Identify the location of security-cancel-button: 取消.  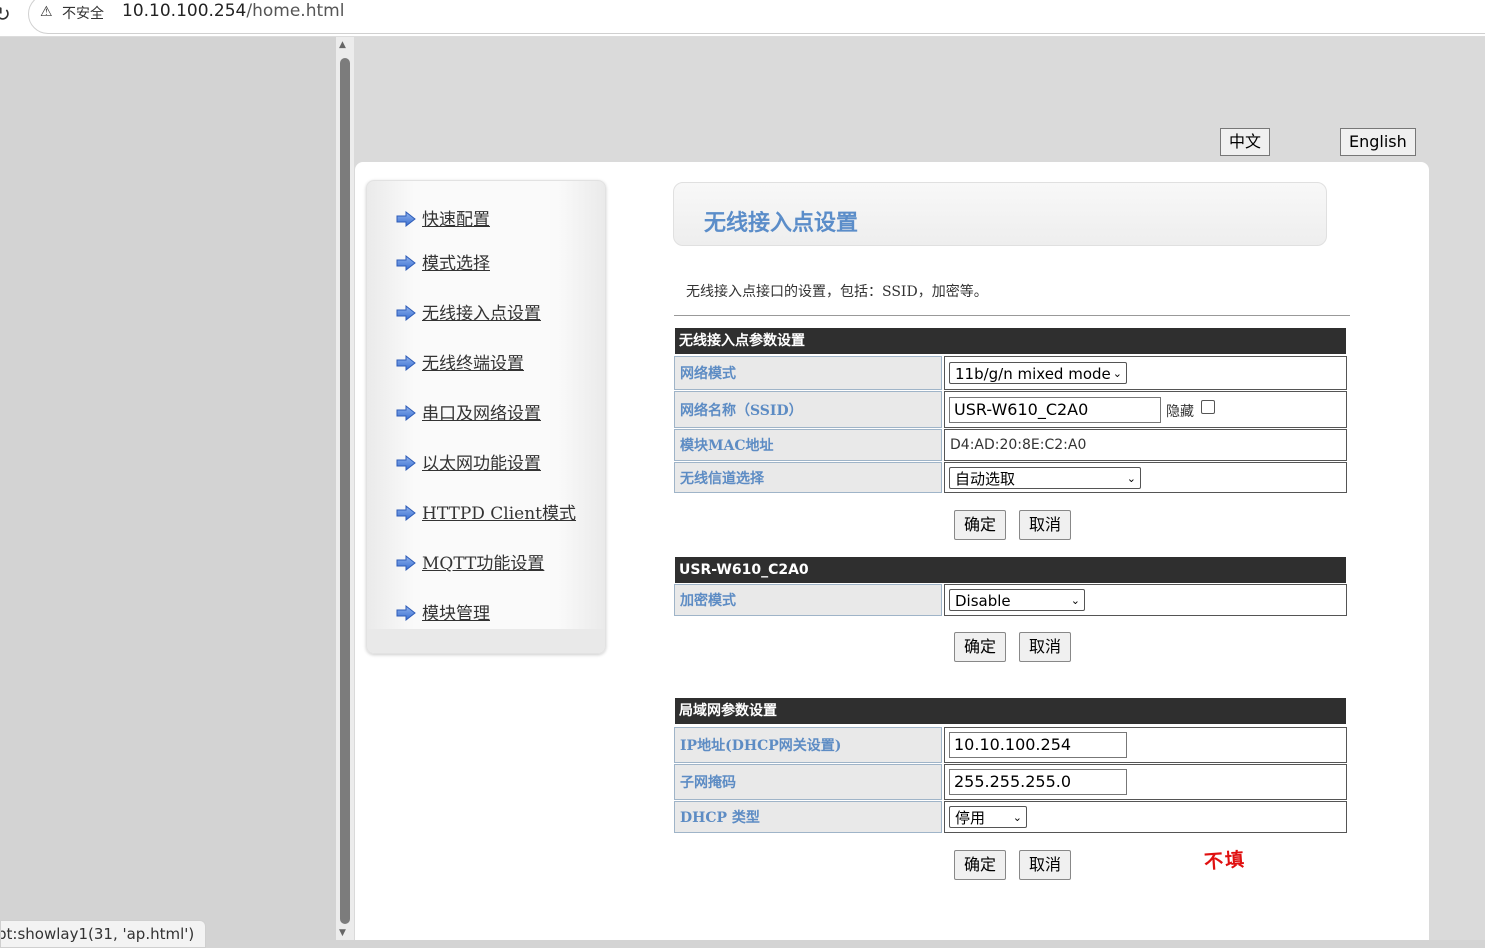
(1045, 647).